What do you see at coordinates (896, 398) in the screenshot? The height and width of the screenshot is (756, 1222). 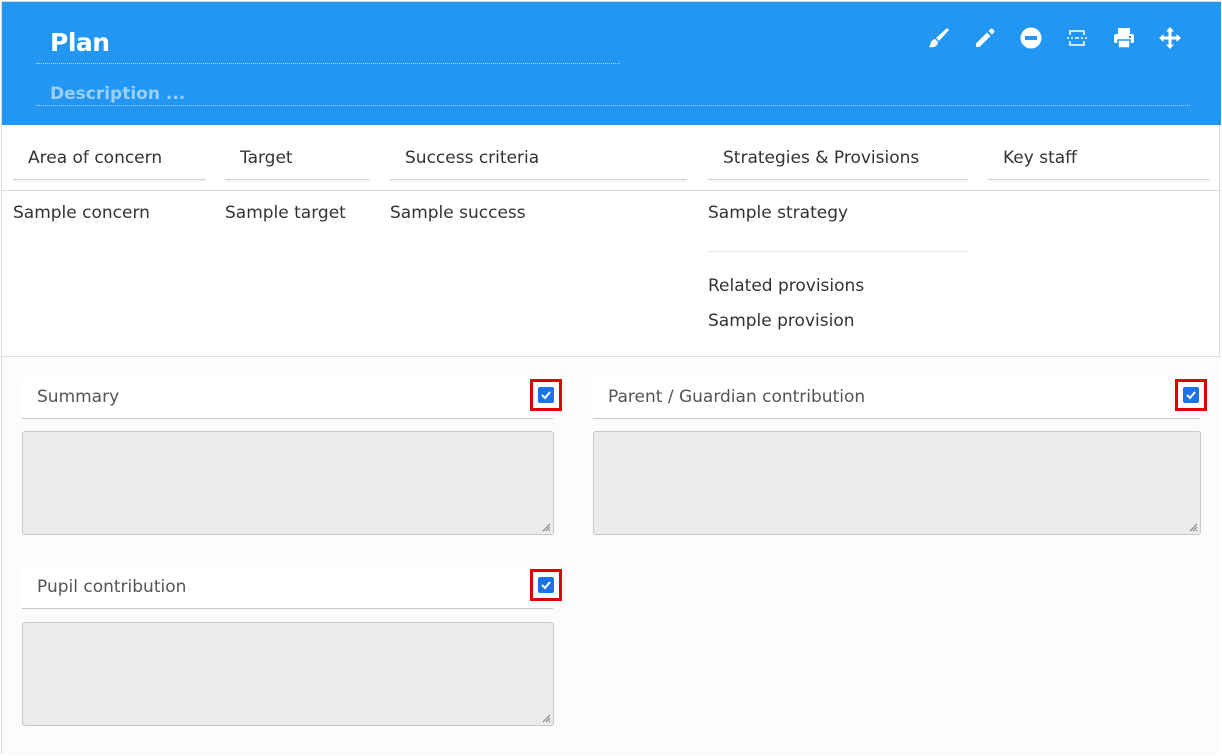 I see `parent-contribution-header: Parent / Guardian contribution` at bounding box center [896, 398].